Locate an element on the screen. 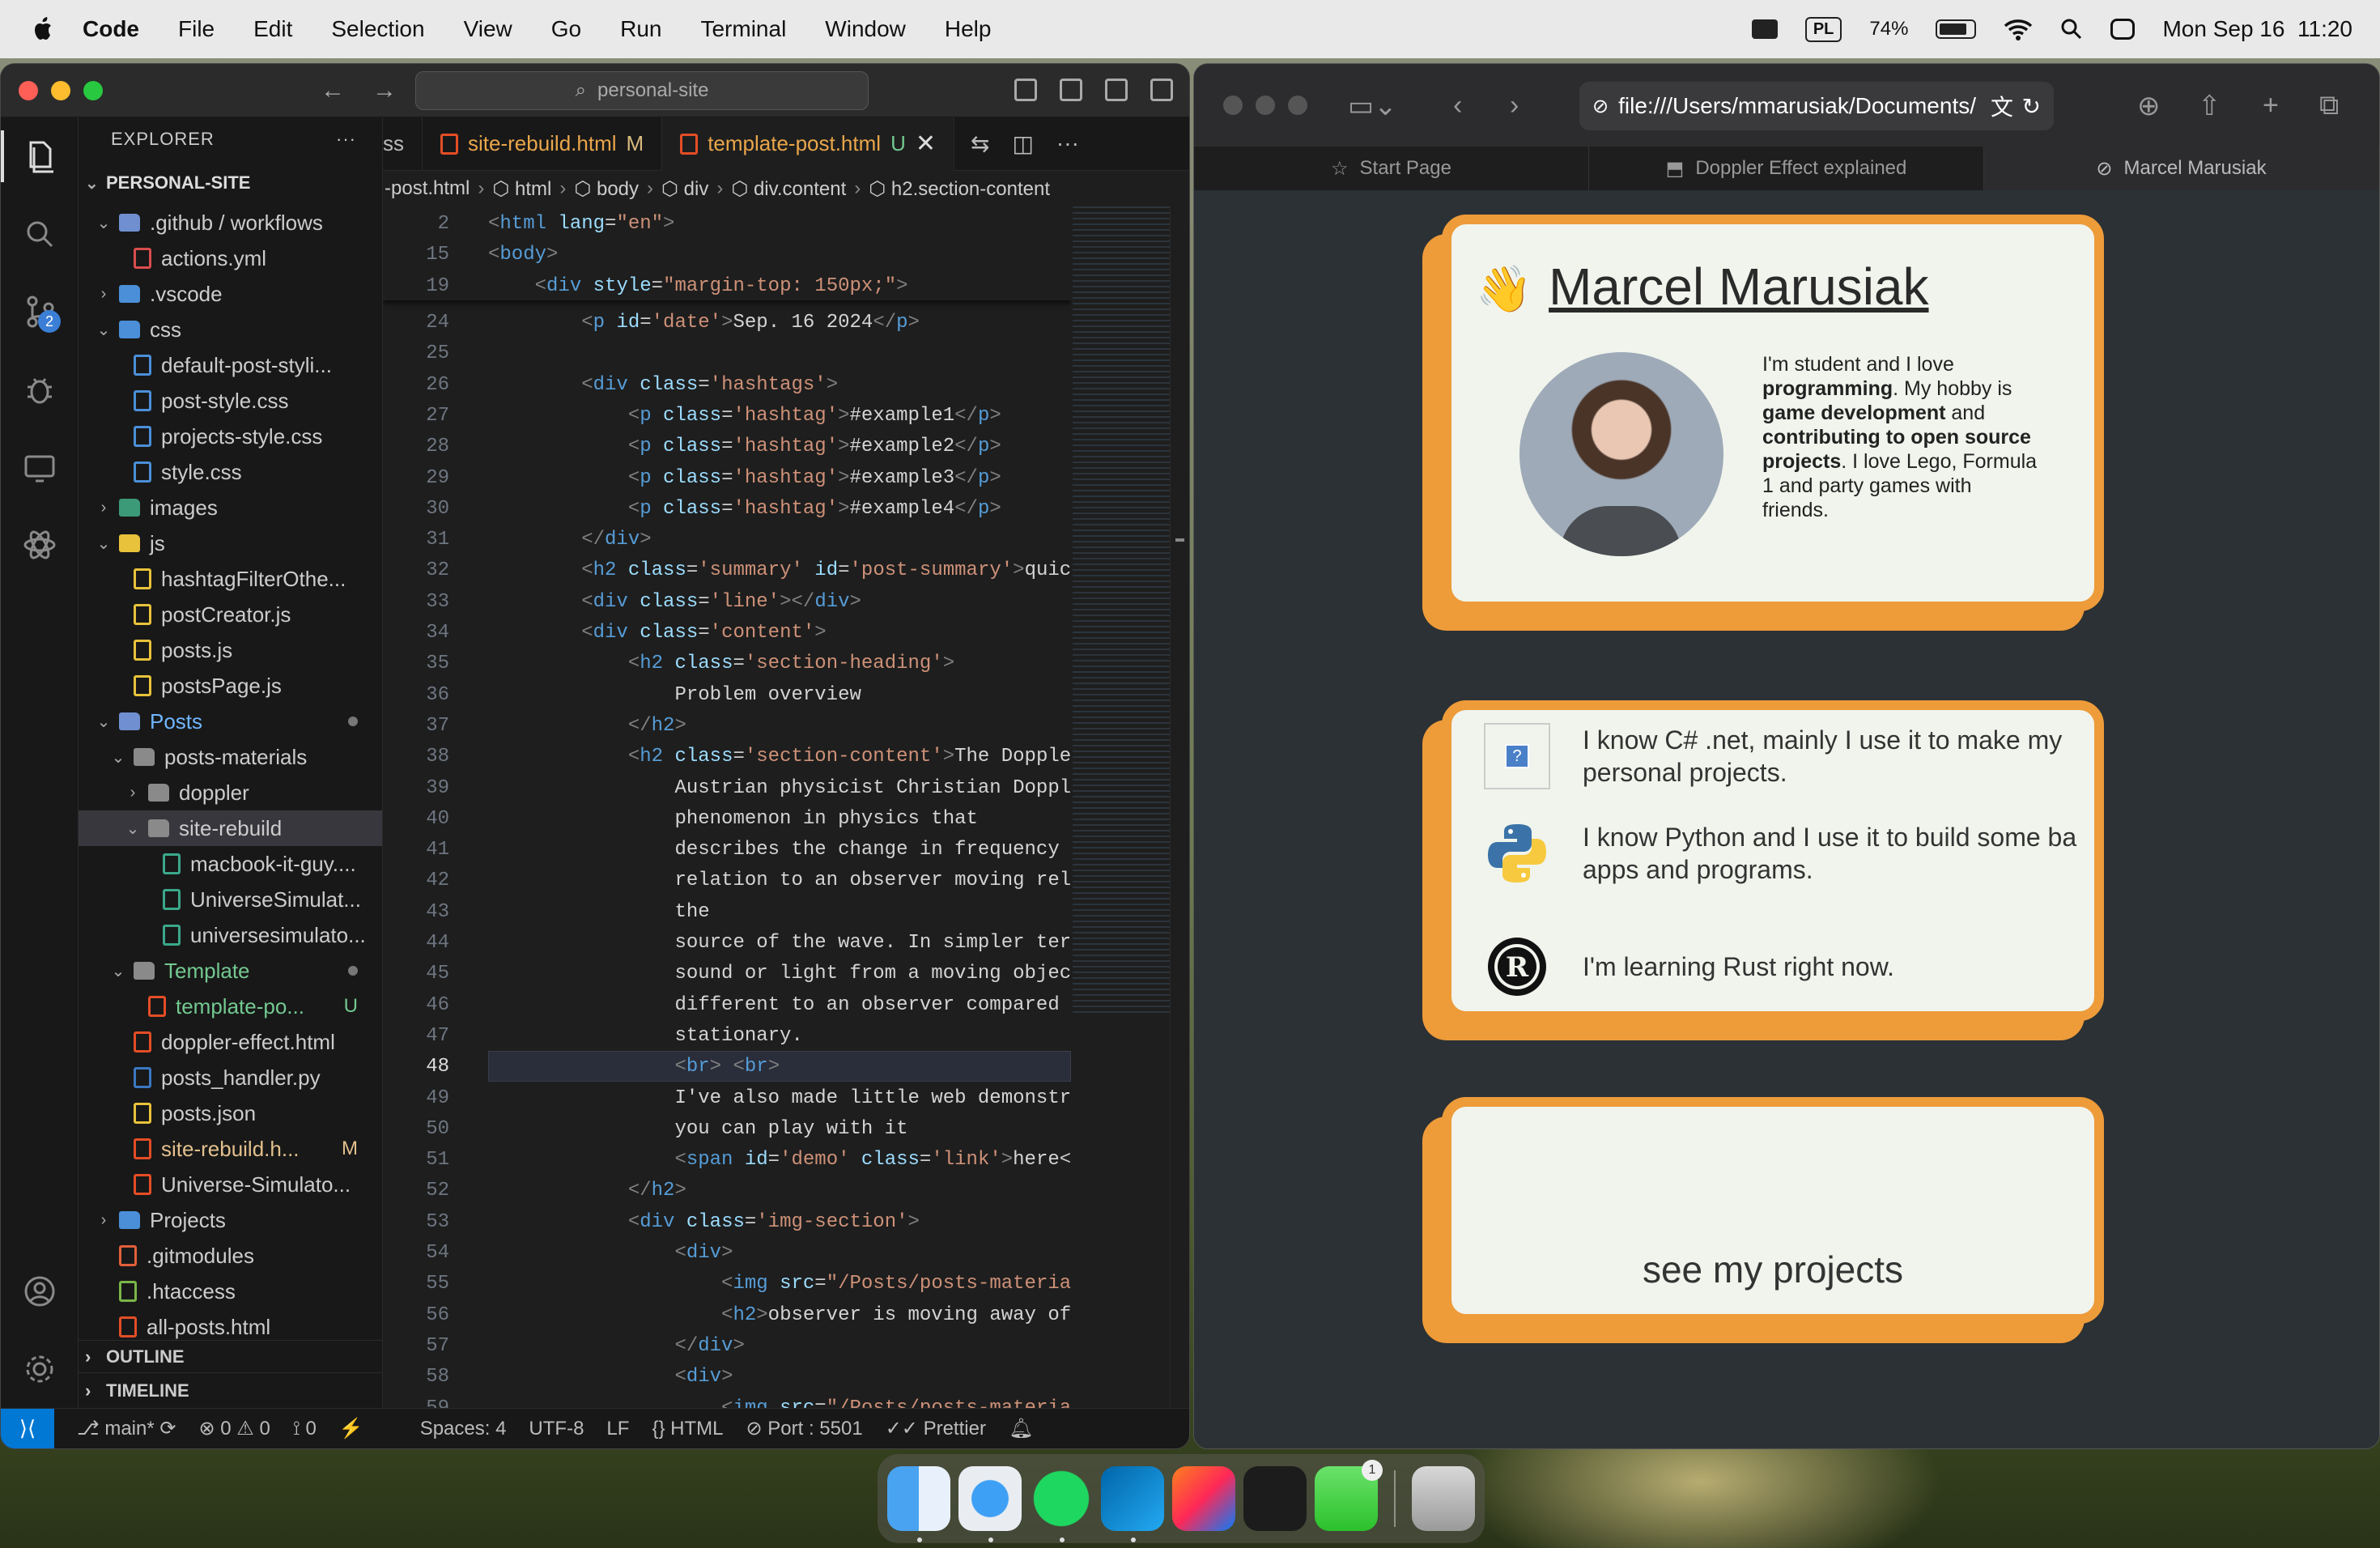 Image resolution: width=2380 pixels, height=1548 pixels. encoding-status: UTF-8 is located at coordinates (556, 1429).